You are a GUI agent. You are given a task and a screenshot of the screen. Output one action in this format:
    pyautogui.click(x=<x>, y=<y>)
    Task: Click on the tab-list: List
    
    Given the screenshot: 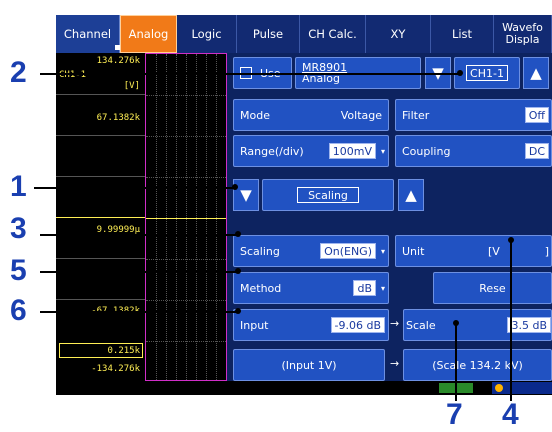 What is the action you would take?
    pyautogui.click(x=462, y=34)
    